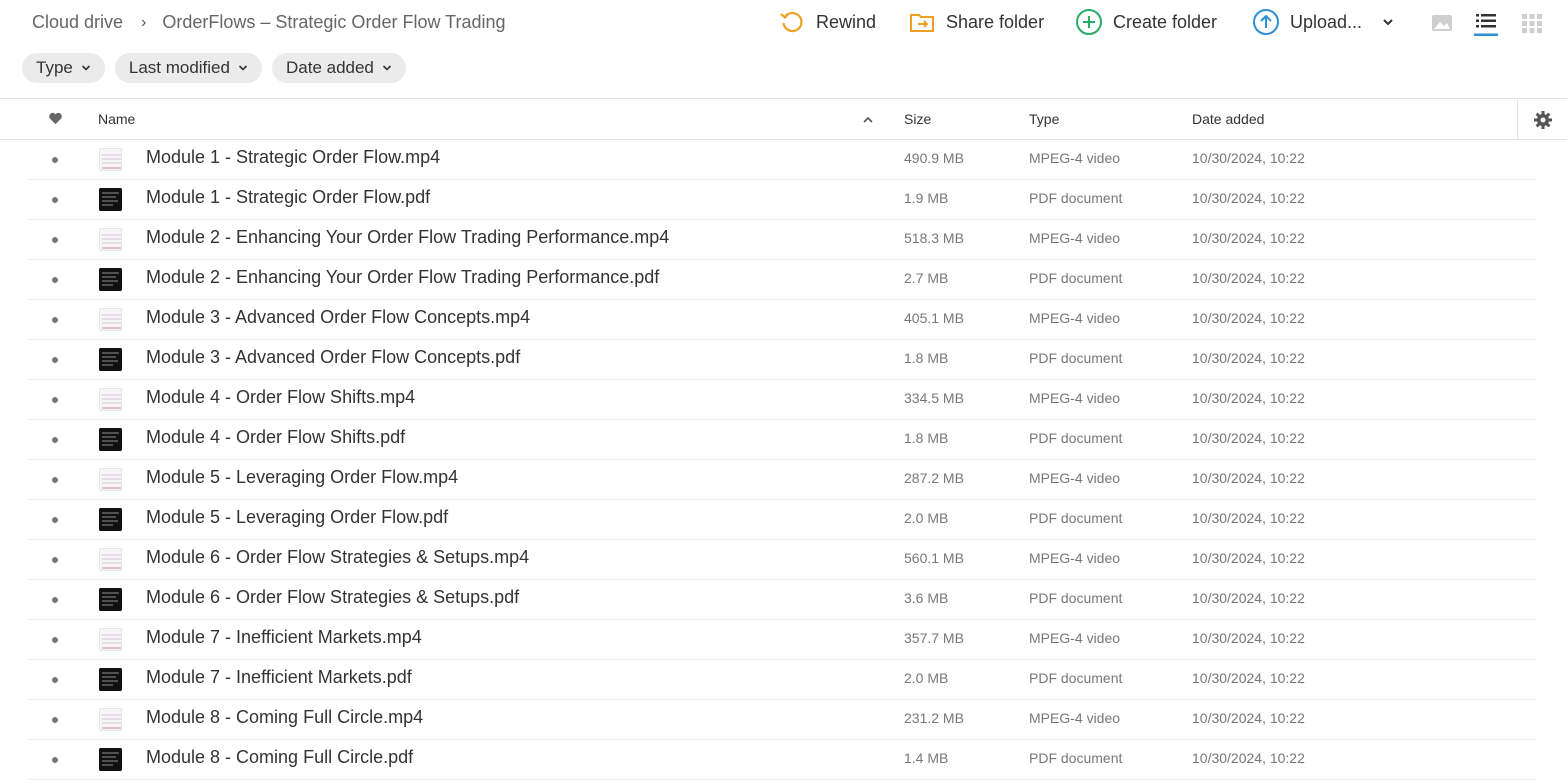  I want to click on breadcrumb-root: Cloud drive, so click(77, 22).